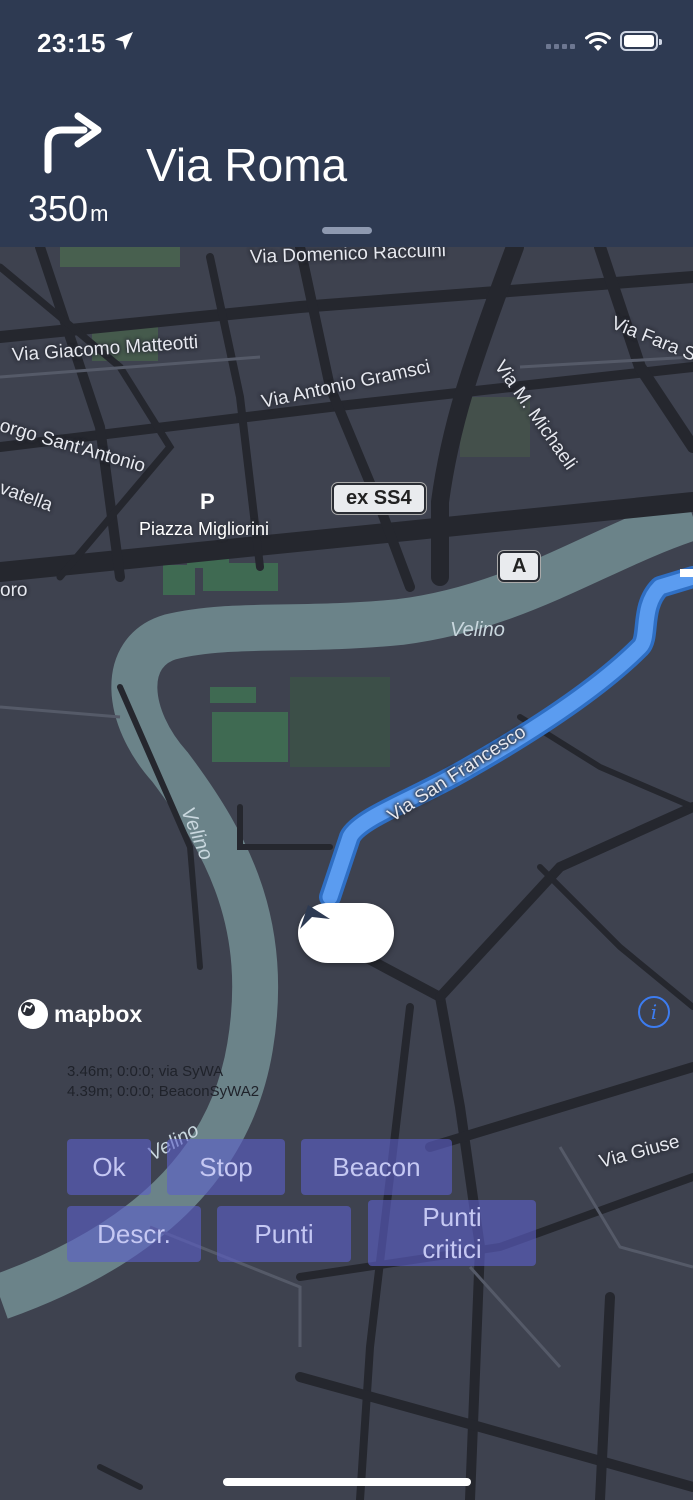 The height and width of the screenshot is (1500, 693). What do you see at coordinates (204, 529) in the screenshot?
I see `poi-label: Piazza Migliorini` at bounding box center [204, 529].